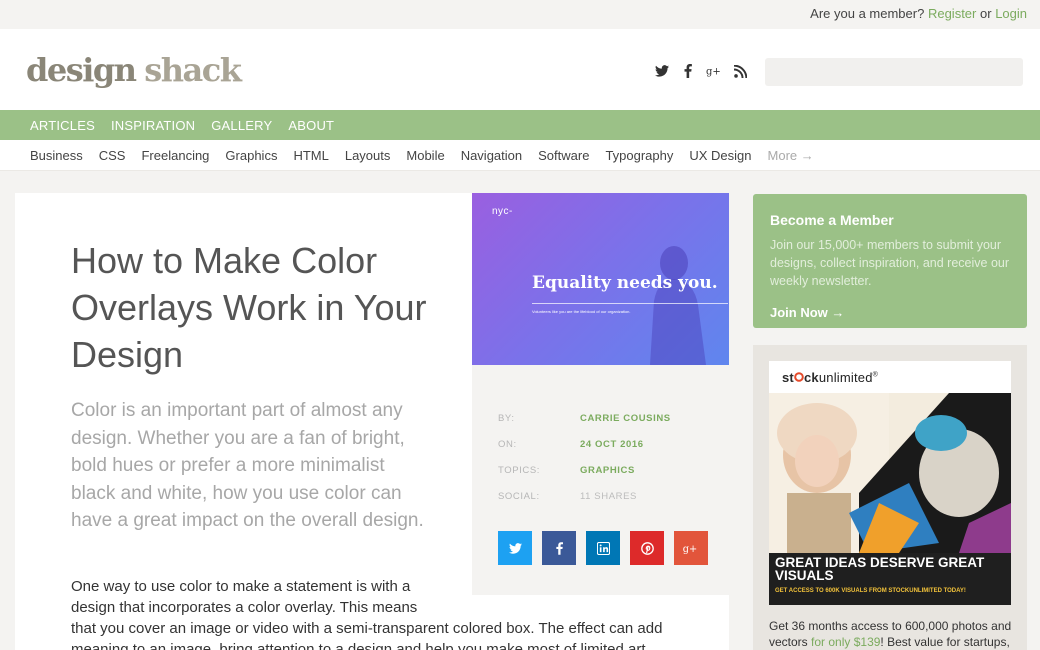  I want to click on member-prompt: Are you a member? Register or Login, so click(918, 13).